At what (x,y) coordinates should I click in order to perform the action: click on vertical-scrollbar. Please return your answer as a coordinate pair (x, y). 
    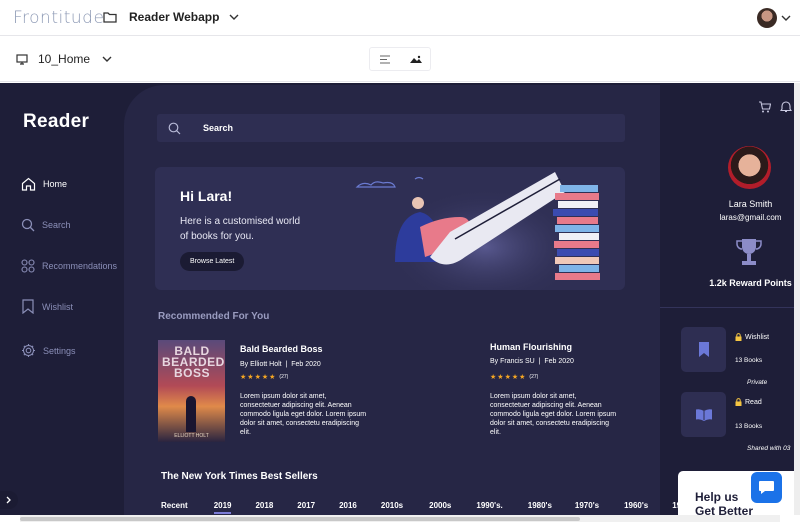
    Looking at the image, I should click on (797, 299).